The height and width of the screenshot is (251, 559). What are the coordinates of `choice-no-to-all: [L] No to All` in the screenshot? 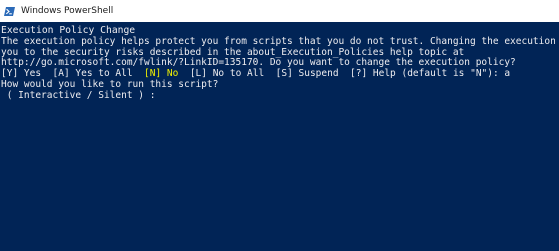 It's located at (227, 74).